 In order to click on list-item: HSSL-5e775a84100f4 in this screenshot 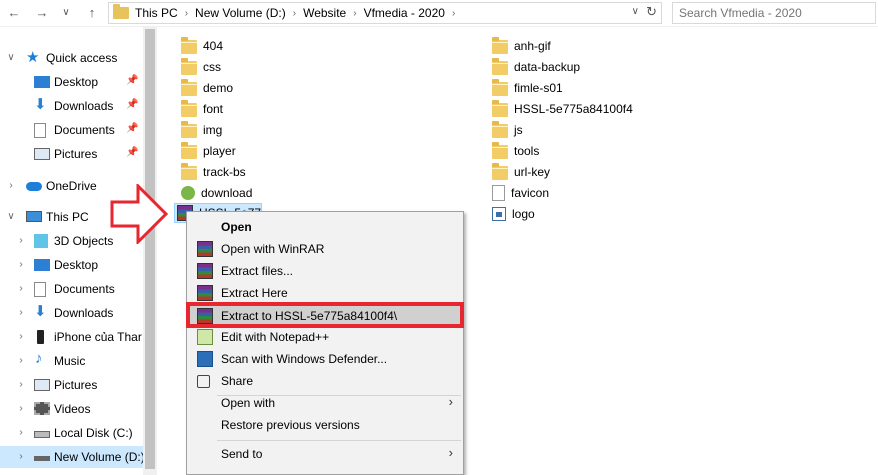, I will do `click(562, 109)`.